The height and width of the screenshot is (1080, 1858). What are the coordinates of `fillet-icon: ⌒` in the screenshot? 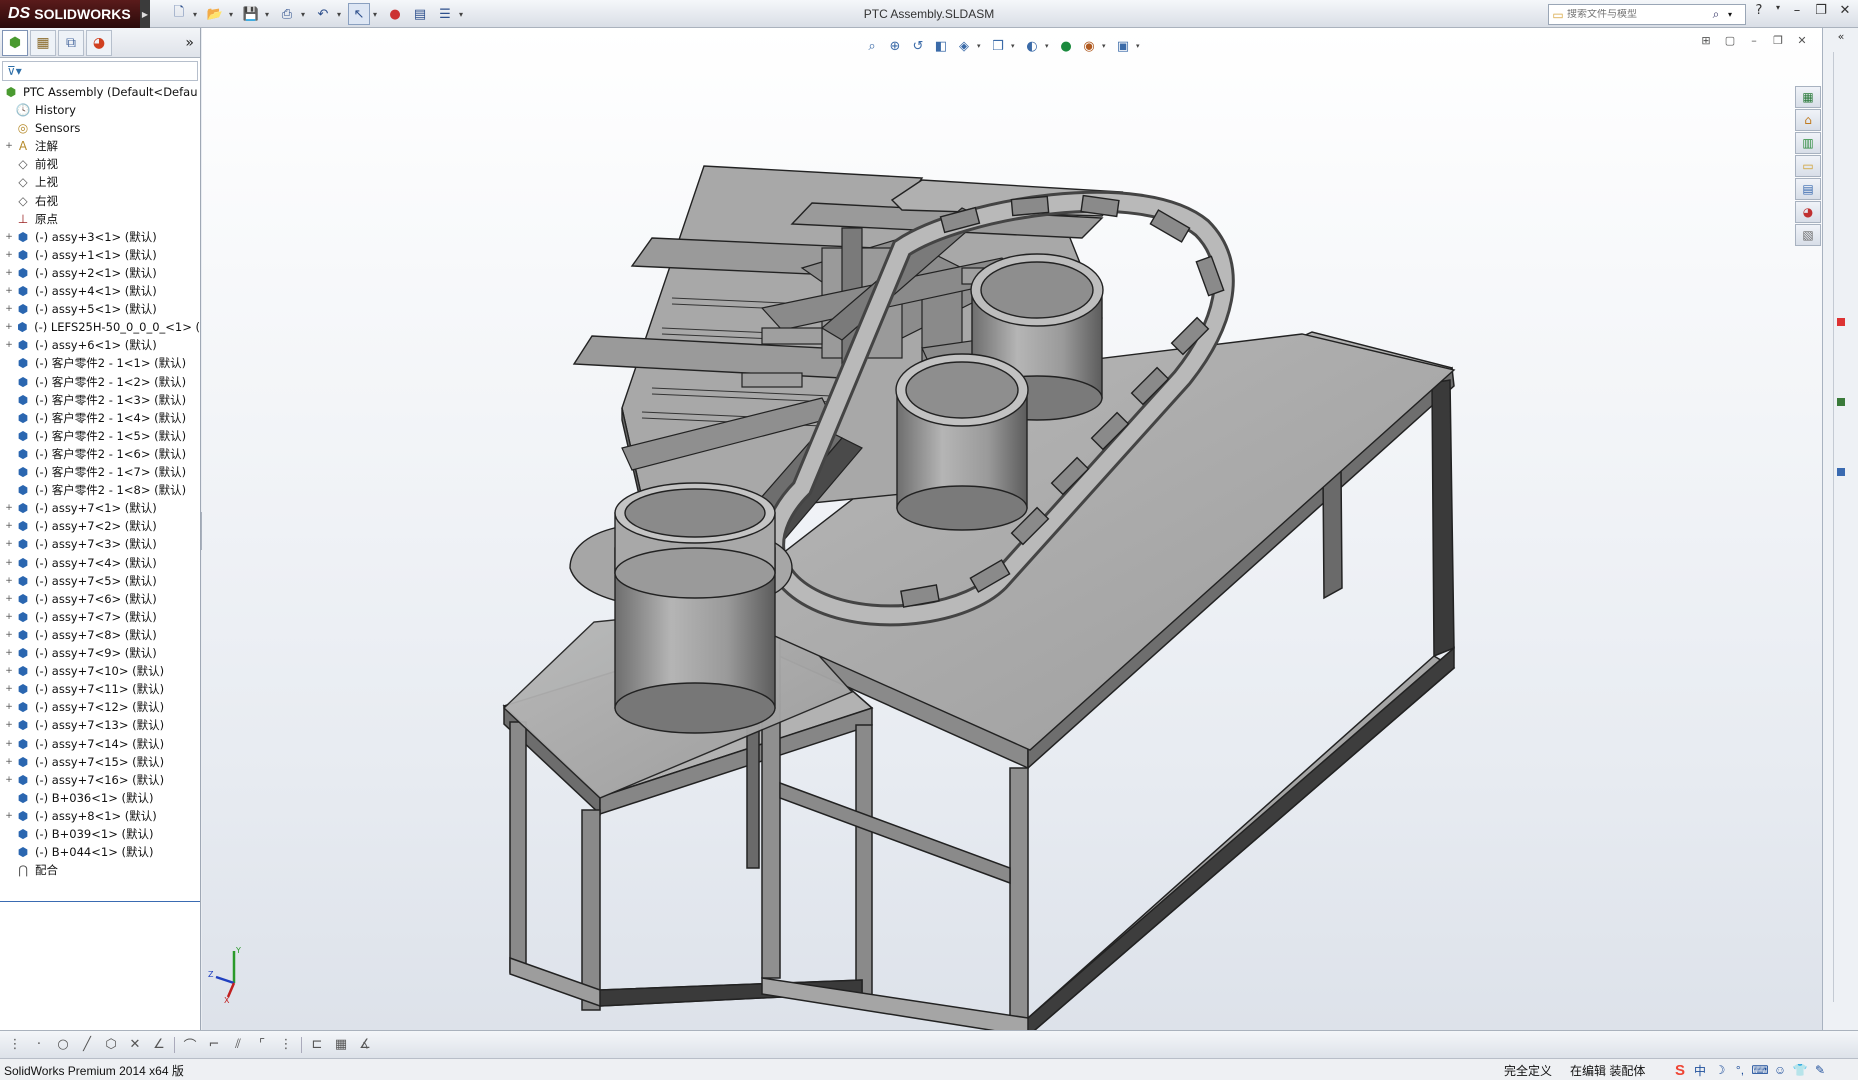 It's located at (190, 1045).